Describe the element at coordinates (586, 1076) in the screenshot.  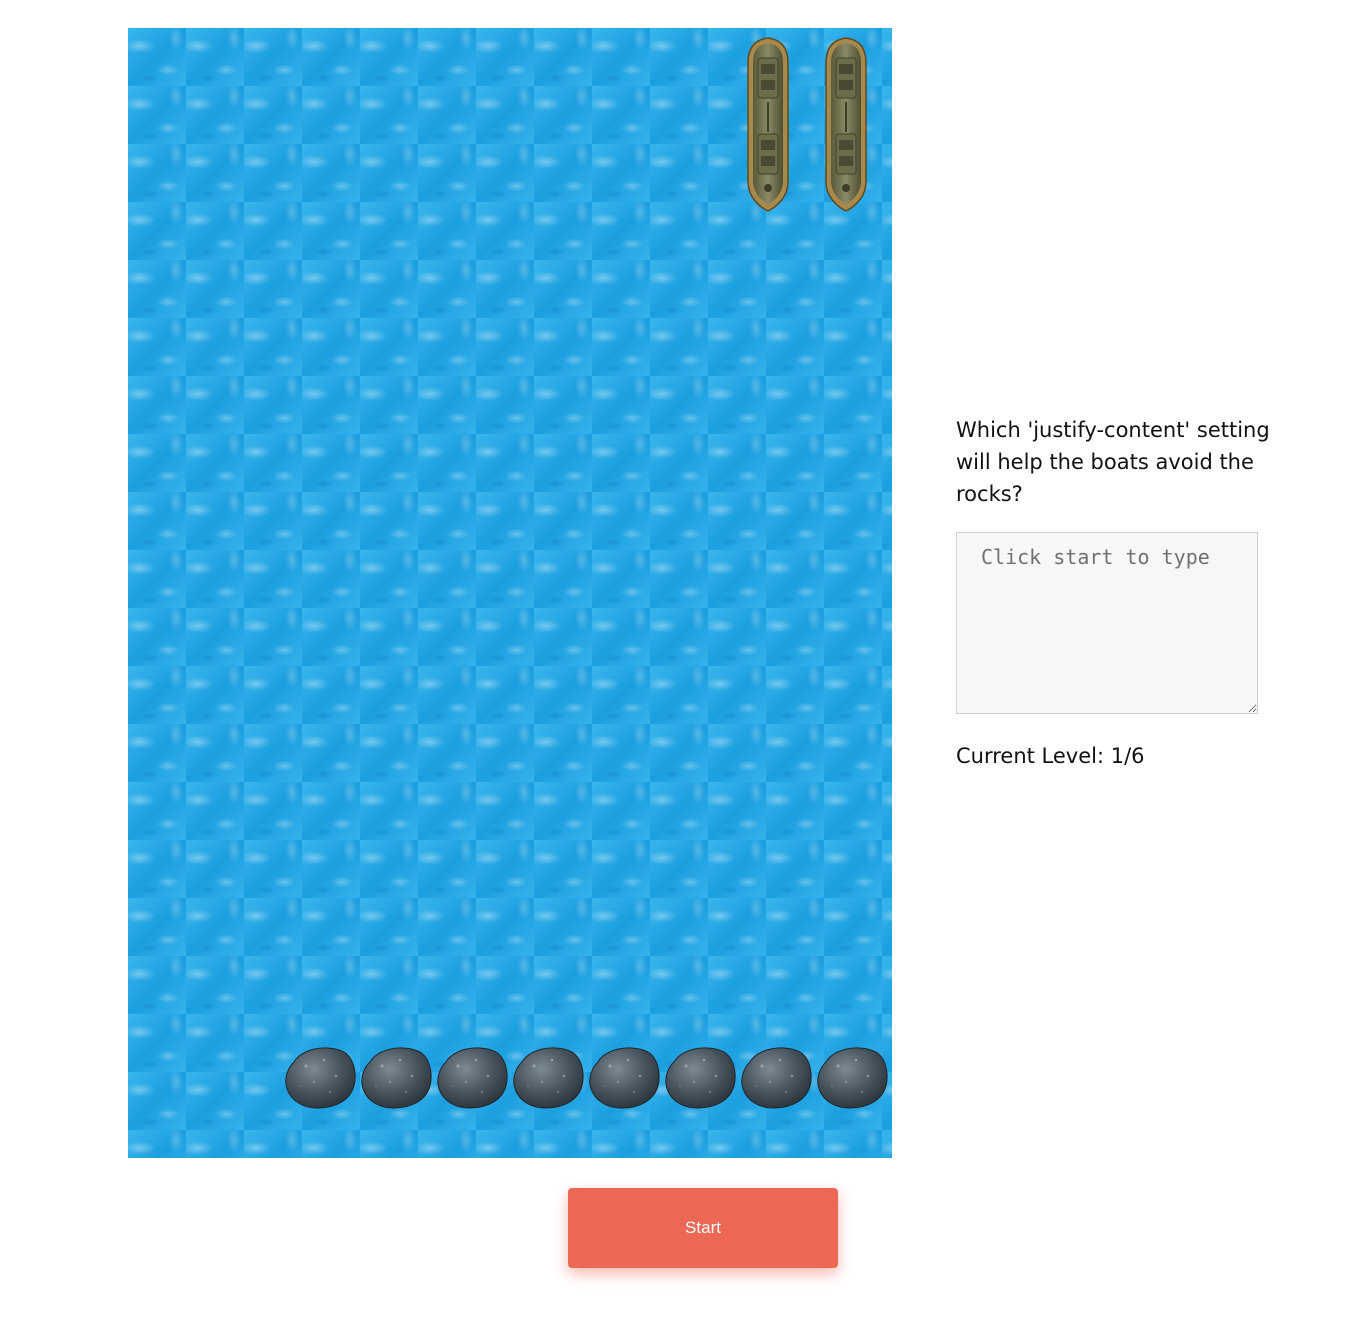
I see `rock-row` at that location.